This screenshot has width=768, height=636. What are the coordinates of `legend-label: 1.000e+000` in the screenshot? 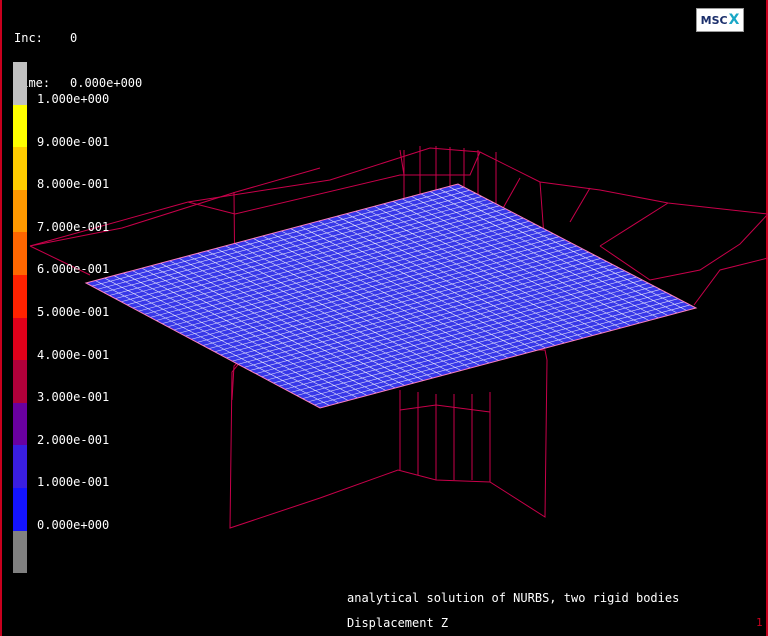 It's located at (73, 99).